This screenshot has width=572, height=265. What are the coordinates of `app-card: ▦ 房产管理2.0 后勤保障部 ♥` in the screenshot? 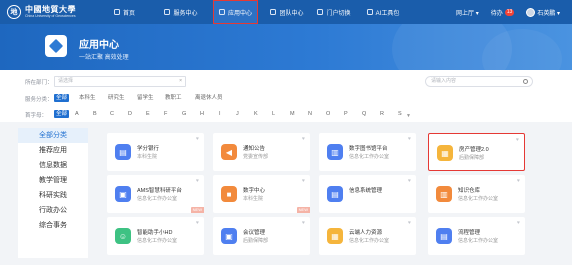 It's located at (476, 152).